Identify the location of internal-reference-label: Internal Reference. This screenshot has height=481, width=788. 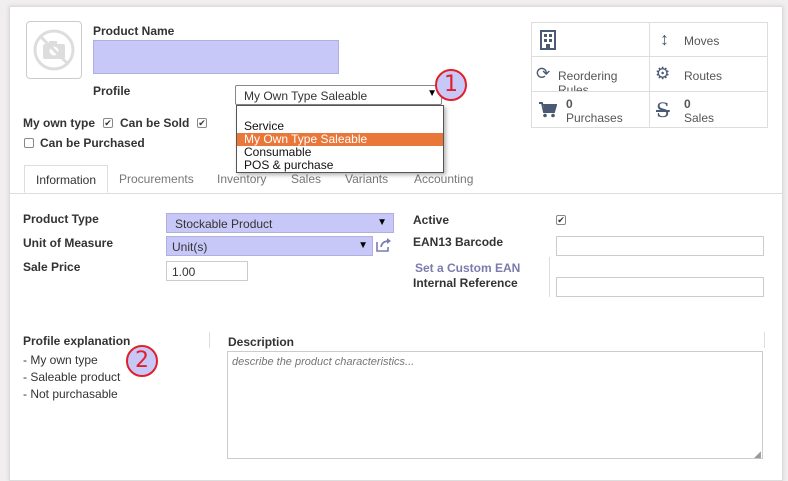
(465, 283).